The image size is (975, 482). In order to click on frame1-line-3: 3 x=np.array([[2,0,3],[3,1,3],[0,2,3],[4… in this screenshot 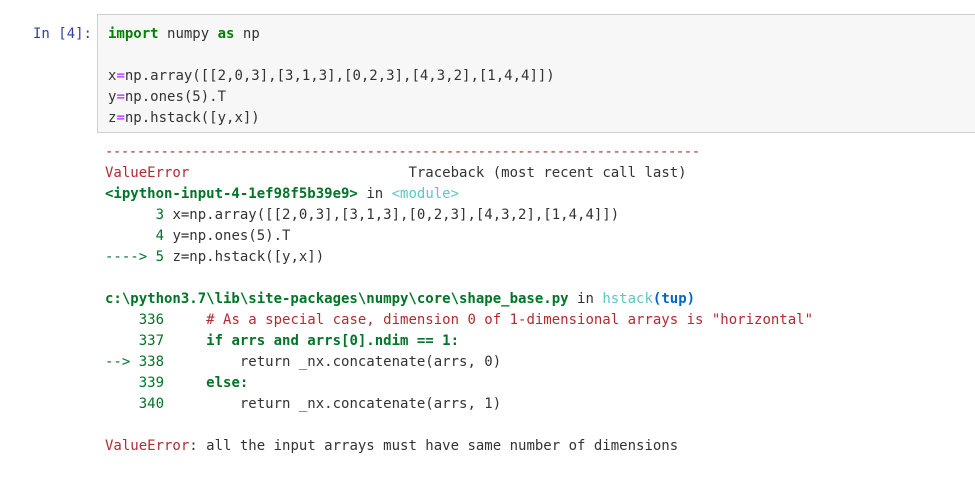, I will do `click(459, 215)`.